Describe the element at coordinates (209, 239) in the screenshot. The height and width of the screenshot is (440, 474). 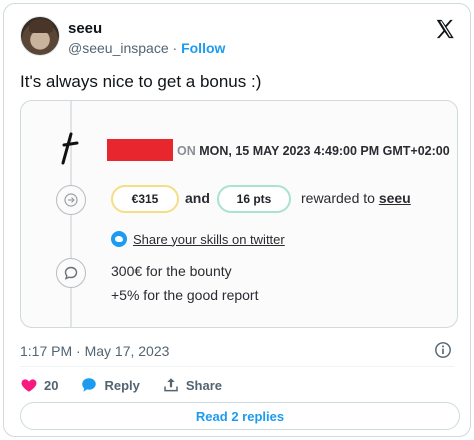
I see `share-link-text: Share your skills on twitter` at that location.